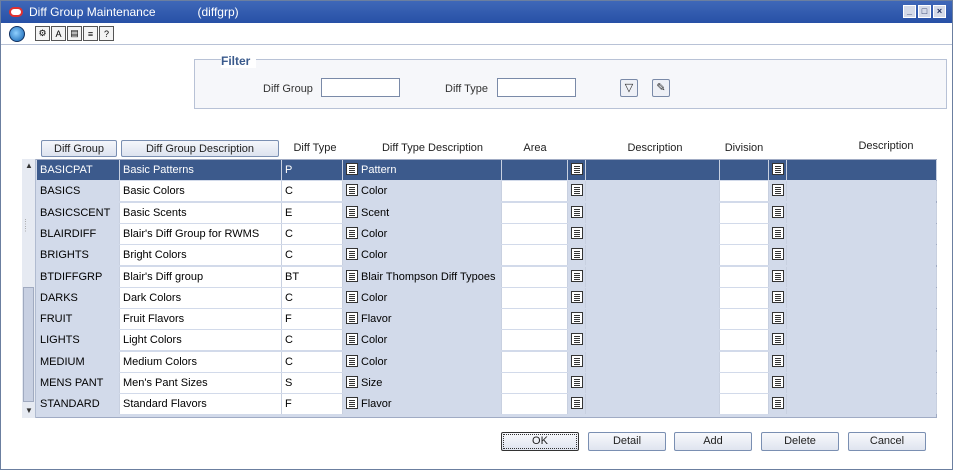 This screenshot has width=953, height=470. What do you see at coordinates (487, 319) in the screenshot?
I see `table-row: FRUIT Fruit Flavors F Flavor` at bounding box center [487, 319].